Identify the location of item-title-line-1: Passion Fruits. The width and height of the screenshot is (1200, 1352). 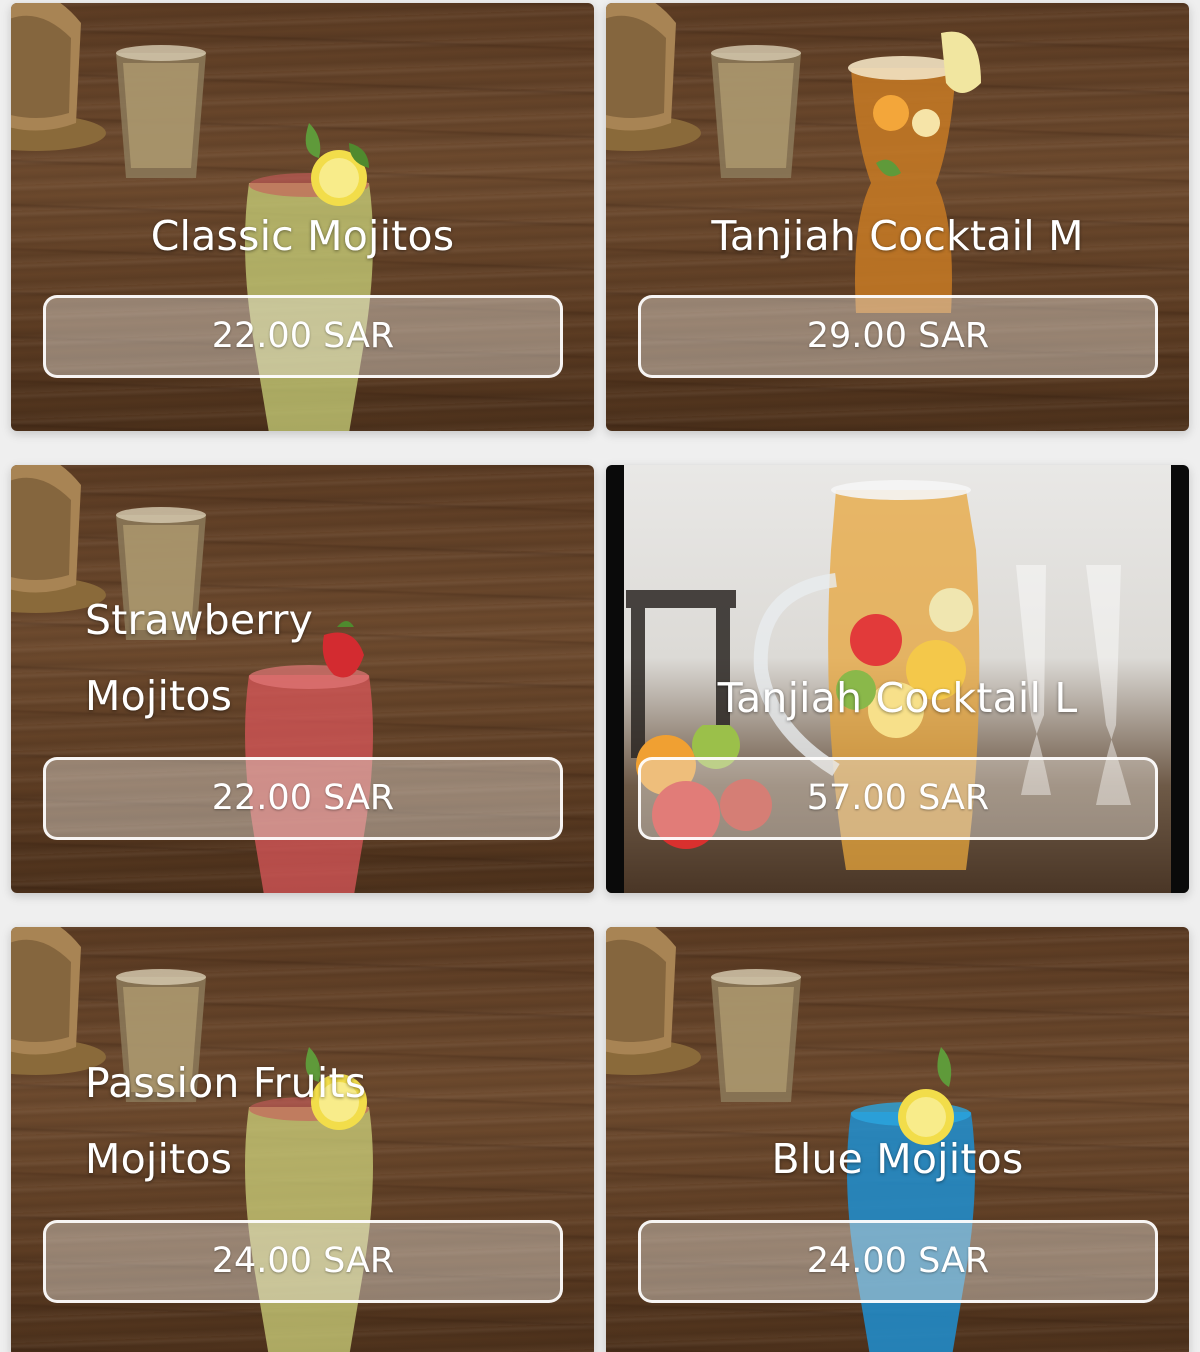
(226, 1083).